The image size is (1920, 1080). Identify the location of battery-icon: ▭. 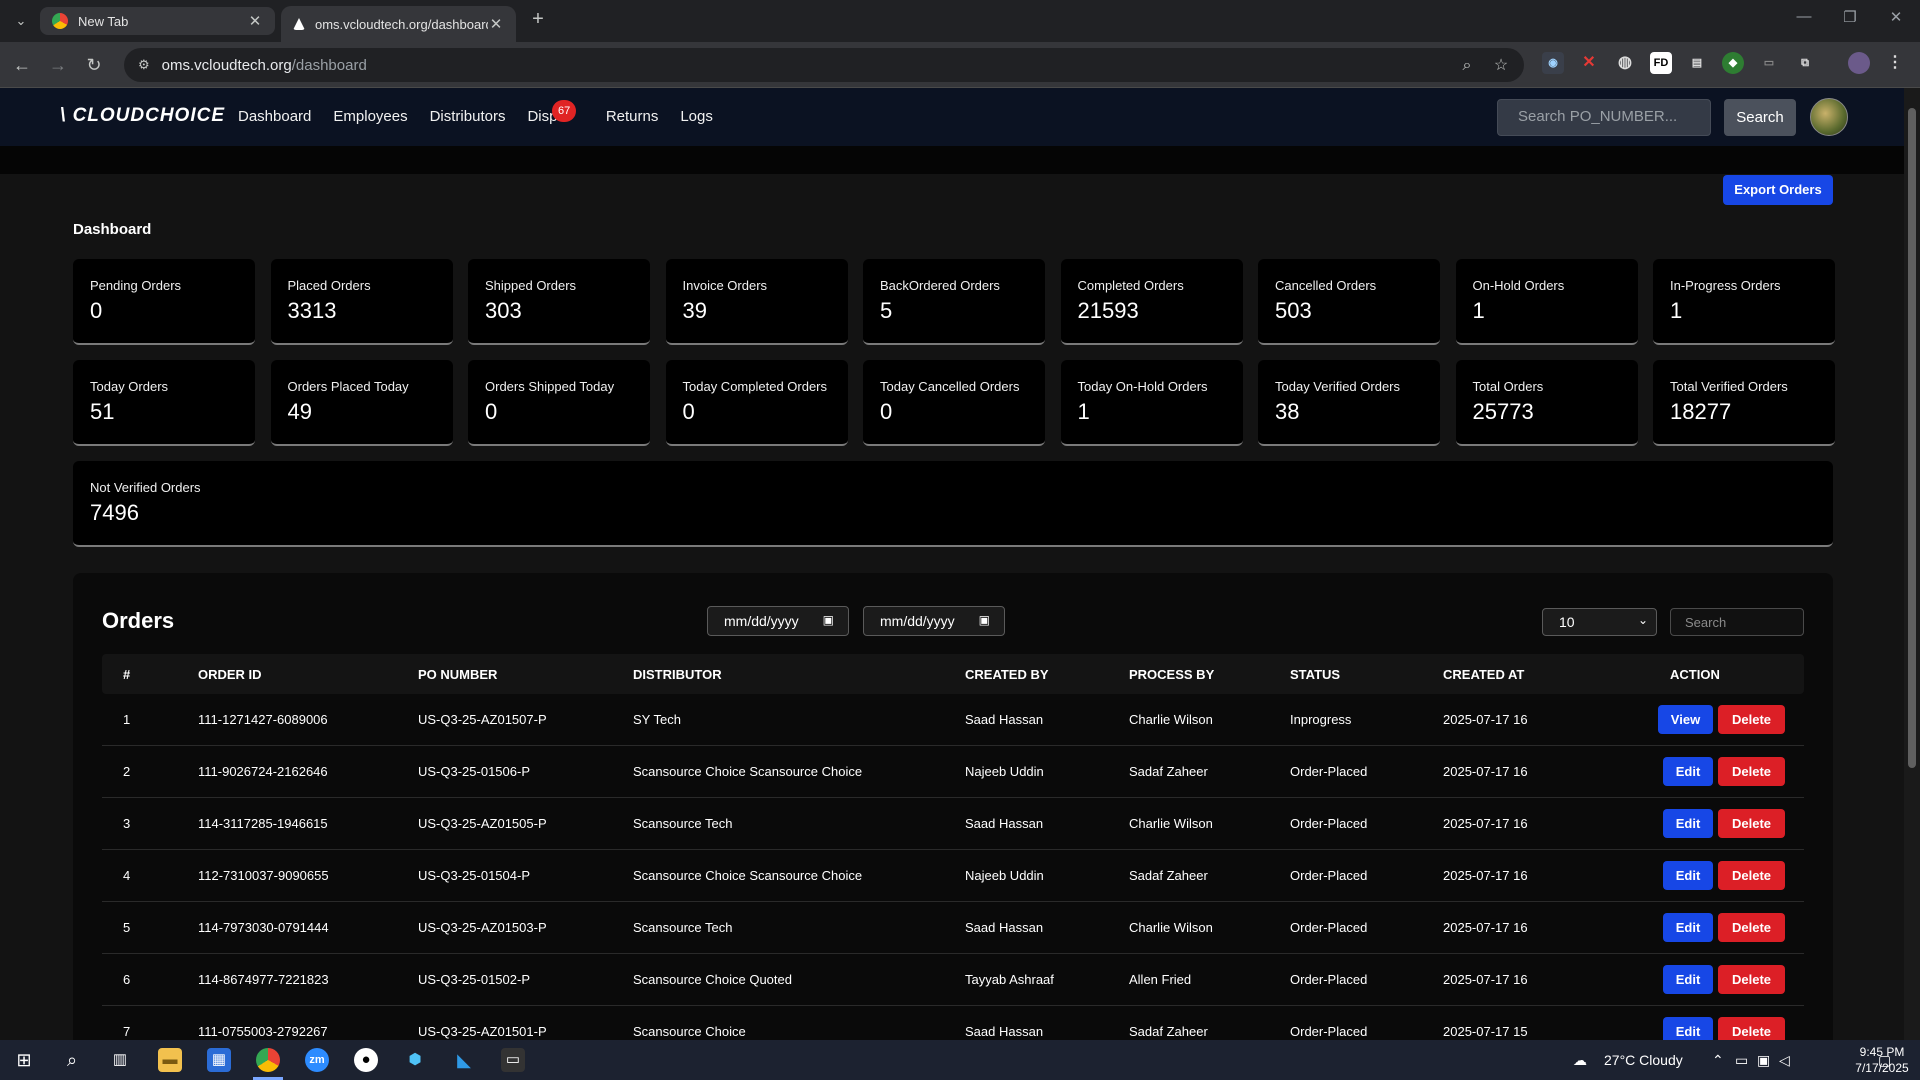
(1741, 1060).